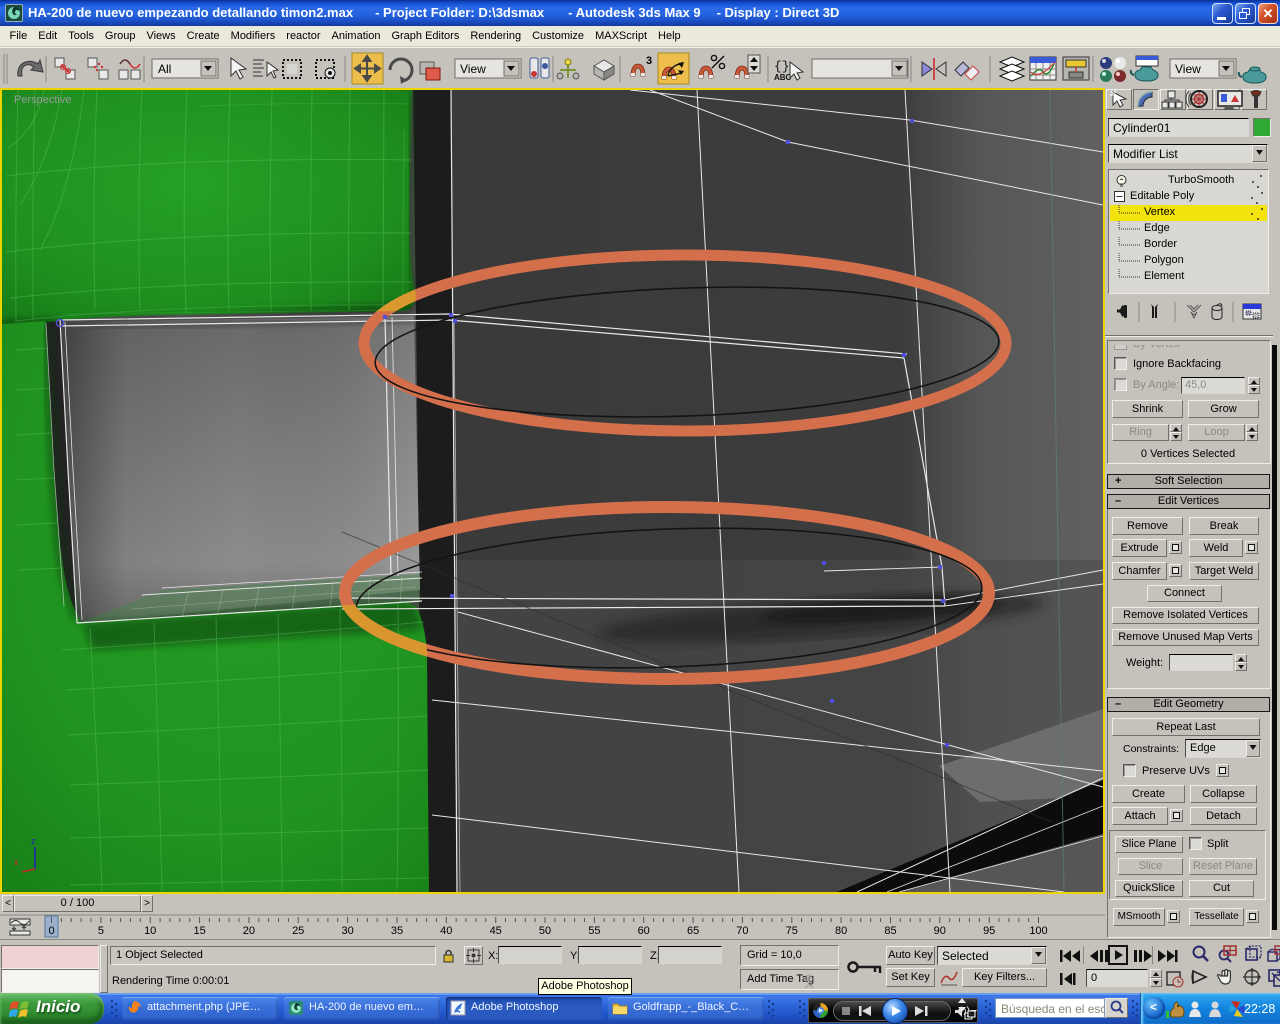  I want to click on svg-text: 95, so click(989, 931).